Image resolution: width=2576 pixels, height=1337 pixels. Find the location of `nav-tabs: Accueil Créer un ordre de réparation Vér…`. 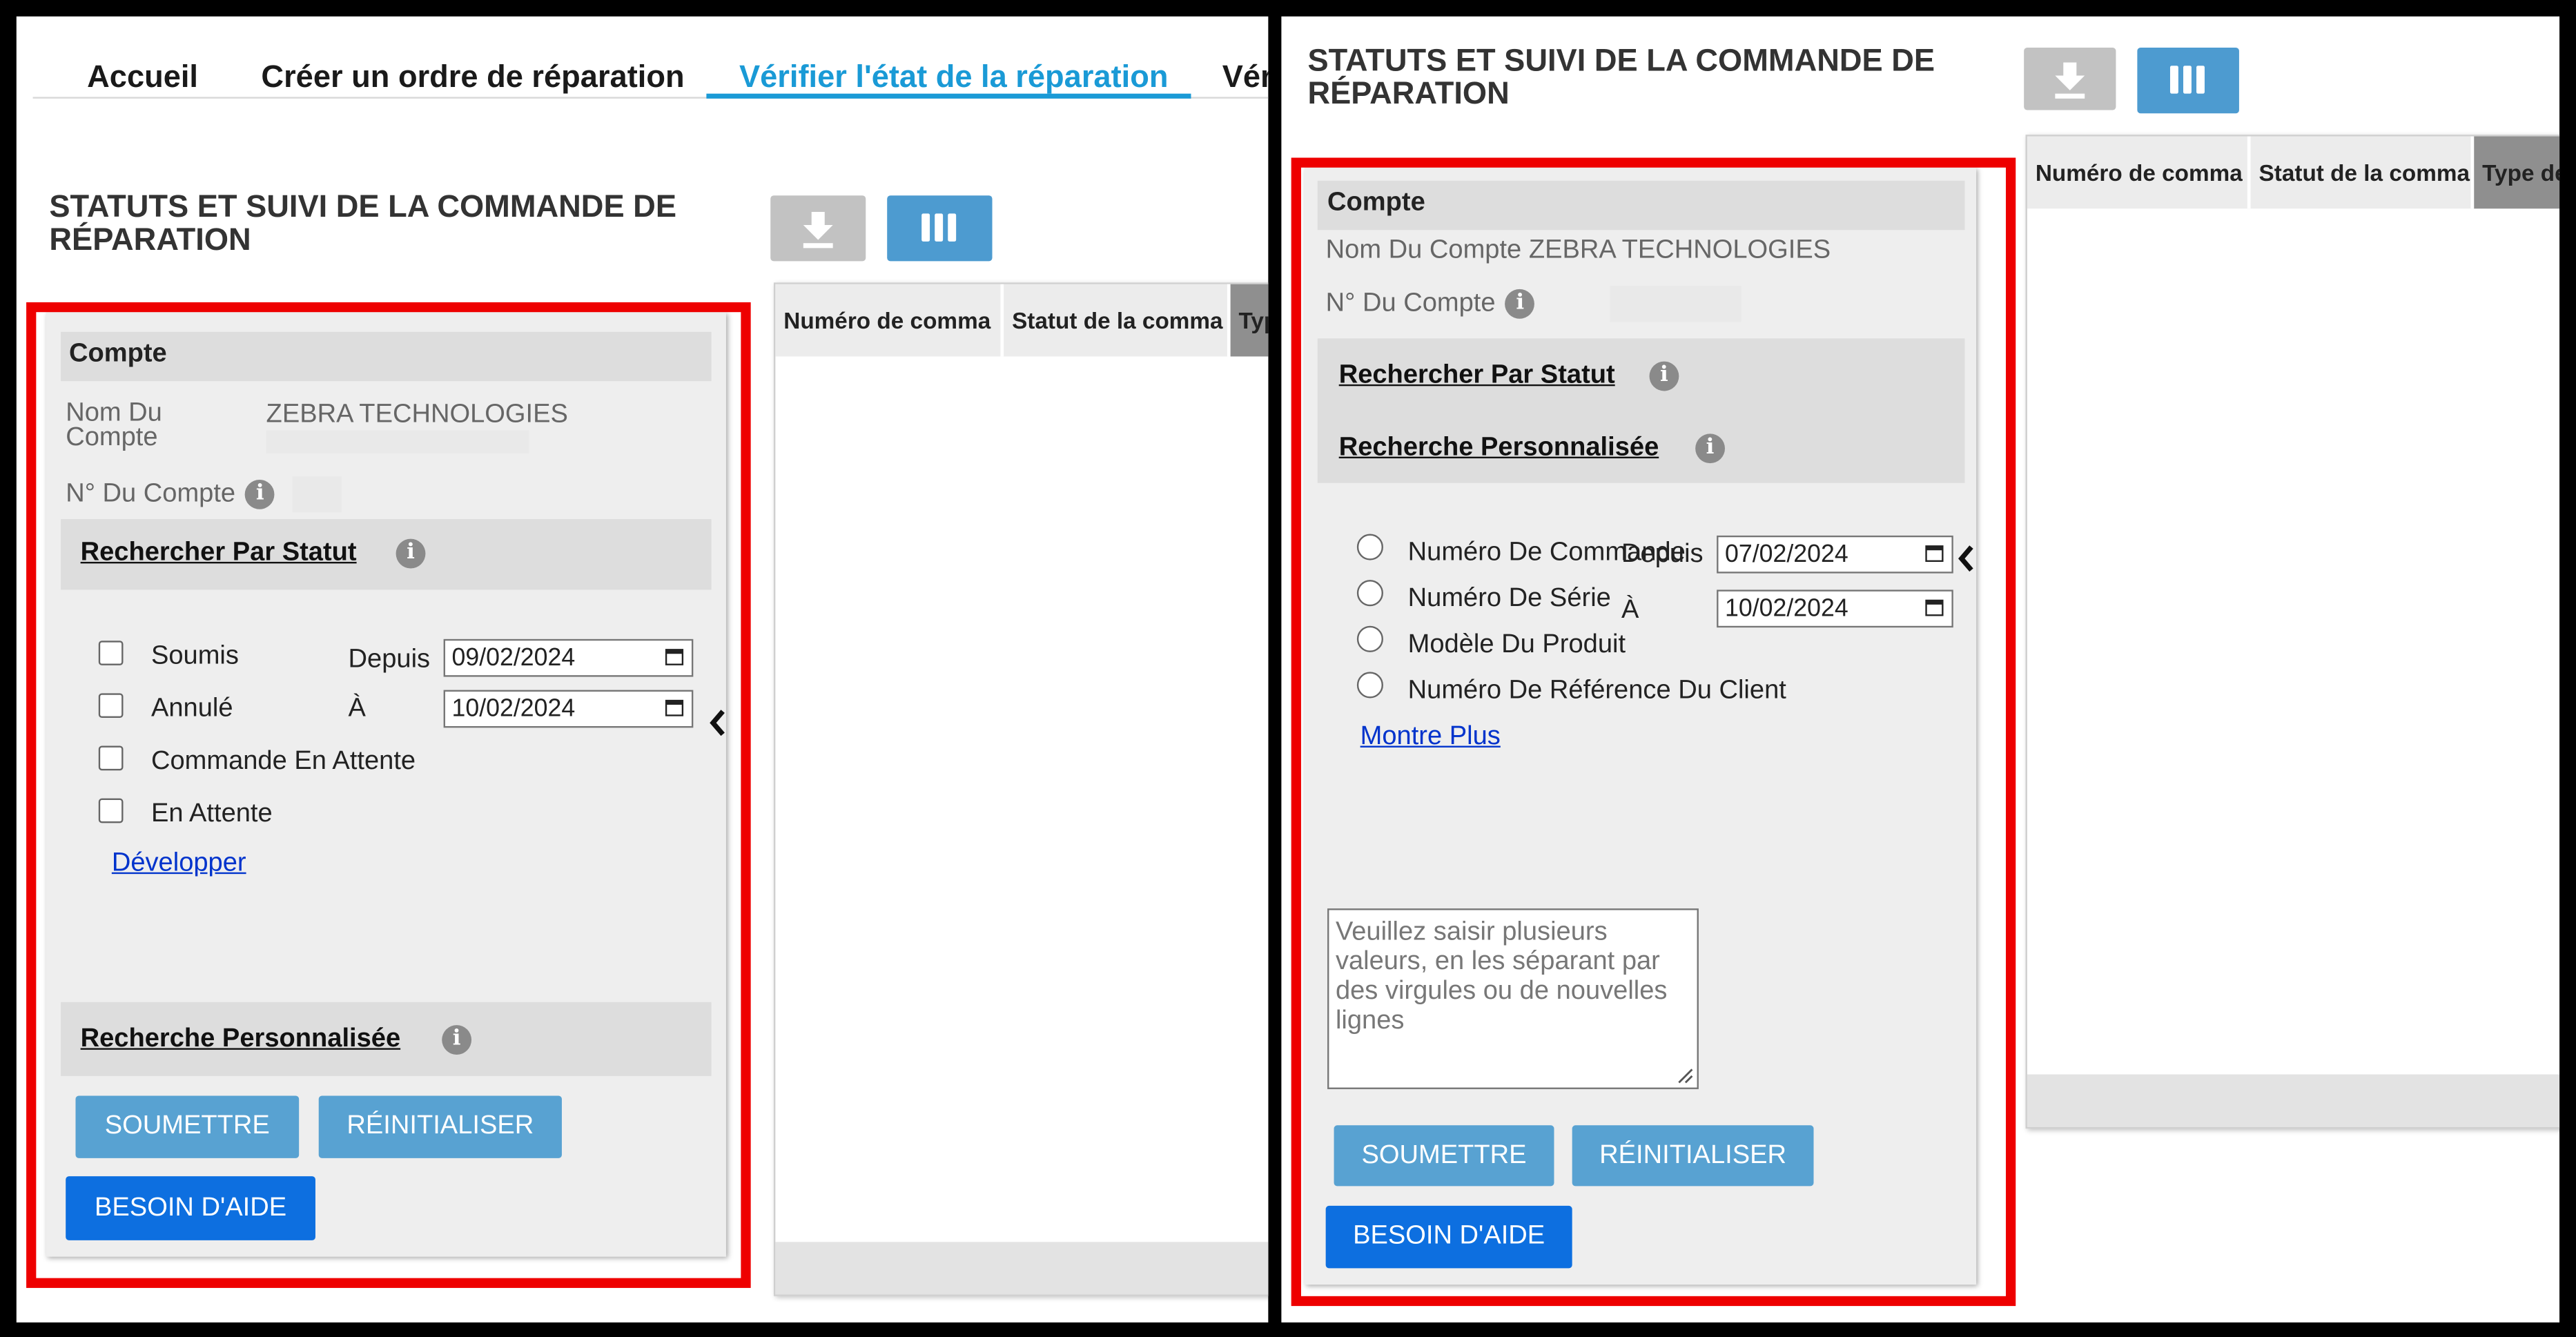

nav-tabs: Accueil Créer un ordre de réparation Vér… is located at coordinates (643, 68).